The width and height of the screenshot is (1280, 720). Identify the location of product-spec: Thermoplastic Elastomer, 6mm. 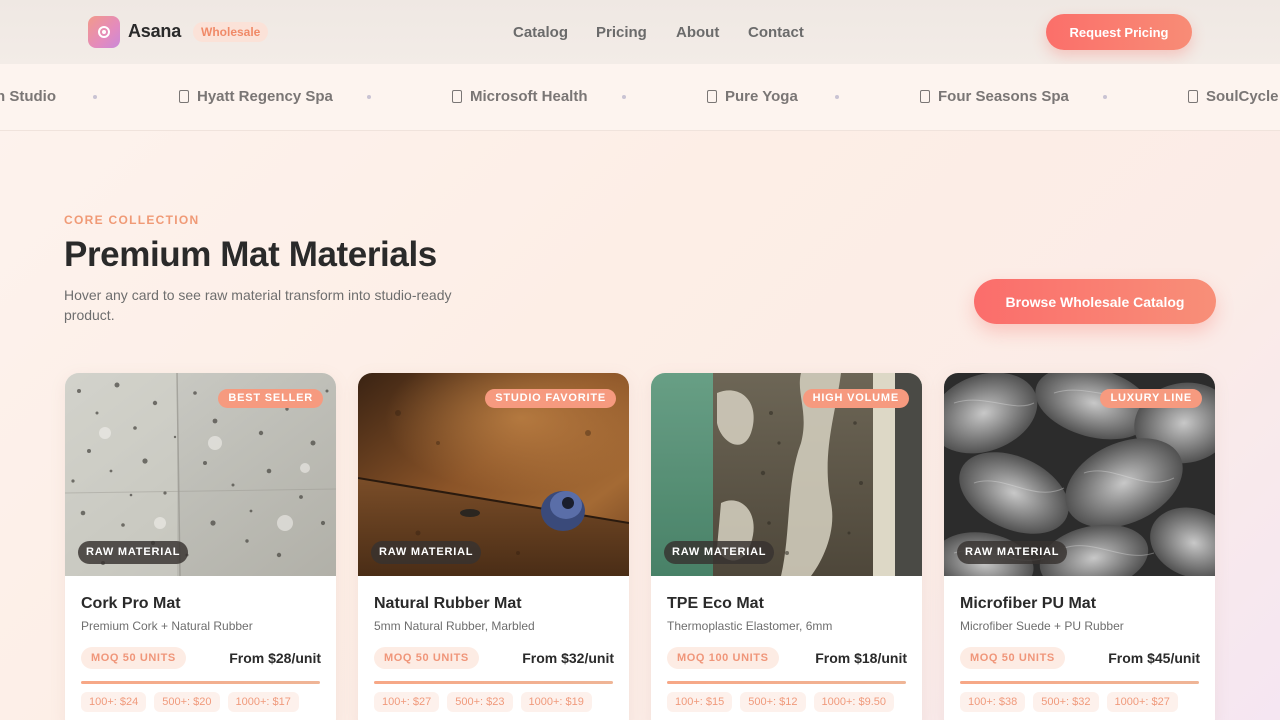
(750, 626).